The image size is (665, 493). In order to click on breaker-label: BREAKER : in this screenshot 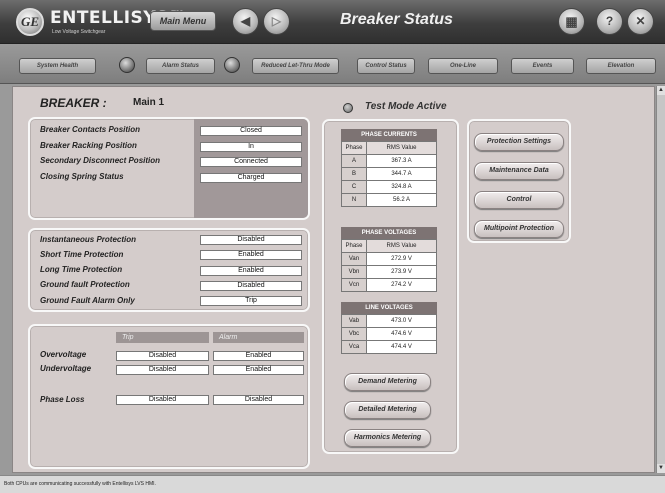, I will do `click(73, 103)`.